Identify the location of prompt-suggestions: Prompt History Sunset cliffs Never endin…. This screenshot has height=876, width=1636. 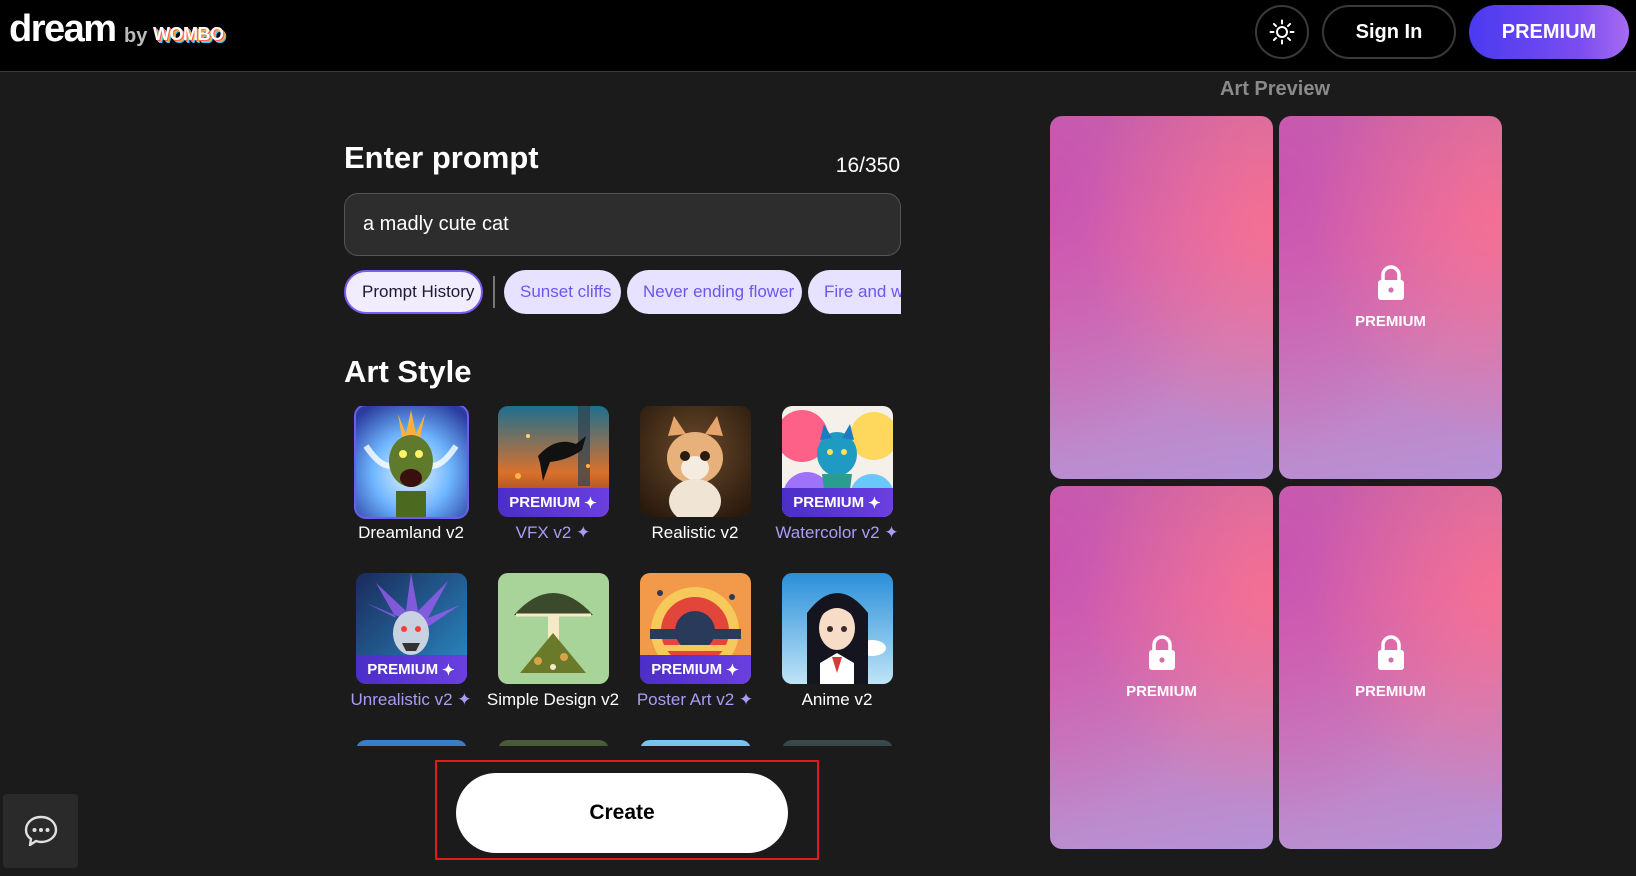
(622, 293).